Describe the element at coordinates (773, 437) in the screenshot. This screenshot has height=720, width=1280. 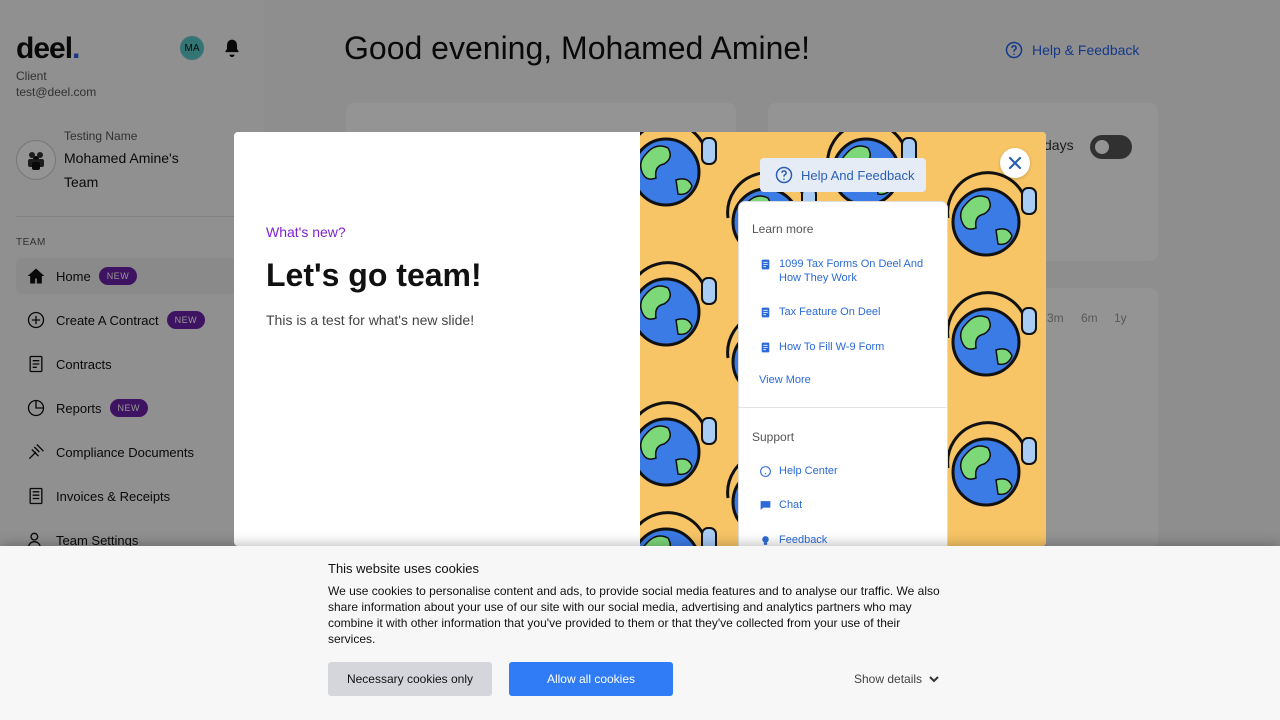
I see `support-heading: Support` at that location.